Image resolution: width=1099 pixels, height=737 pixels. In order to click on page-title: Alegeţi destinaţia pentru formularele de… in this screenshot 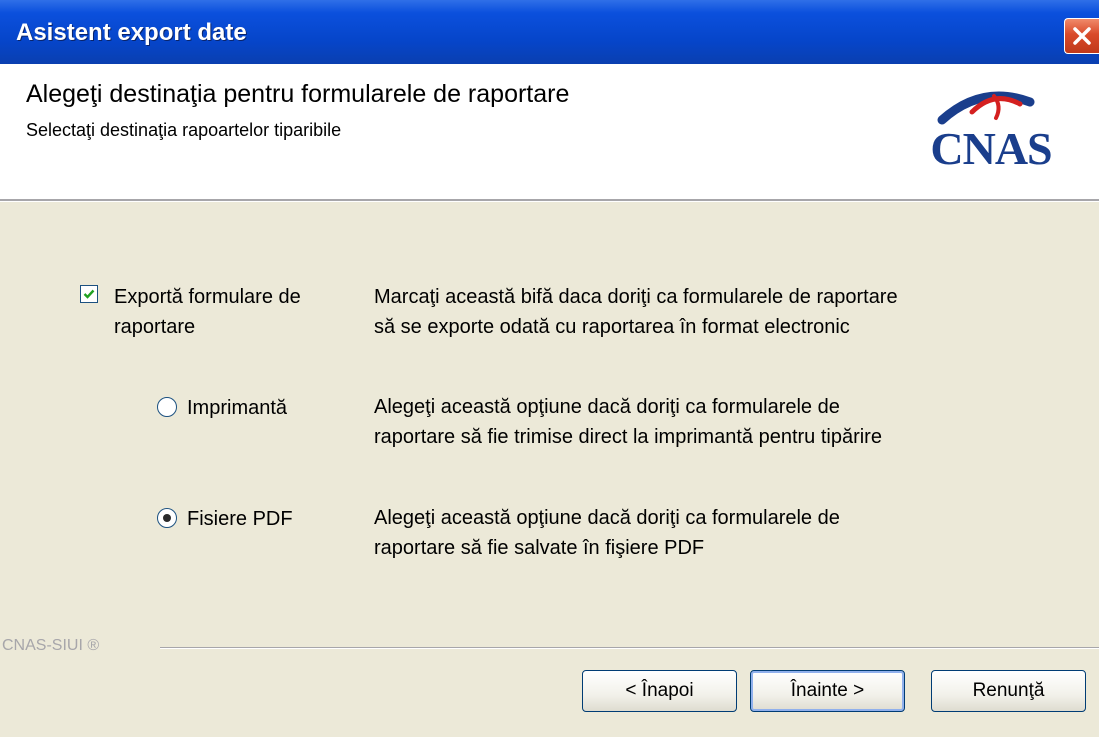, I will do `click(298, 94)`.